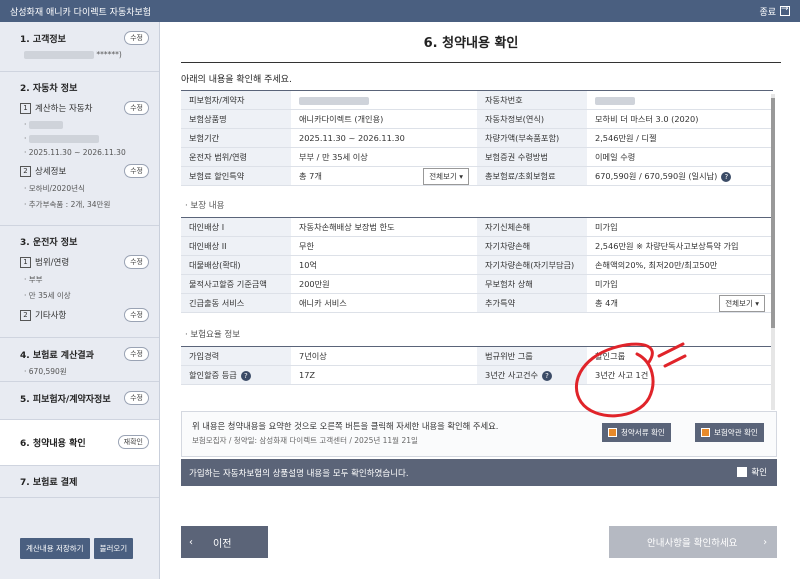 This screenshot has width=800, height=579. I want to click on confirm-checkbox: 확인, so click(752, 472).